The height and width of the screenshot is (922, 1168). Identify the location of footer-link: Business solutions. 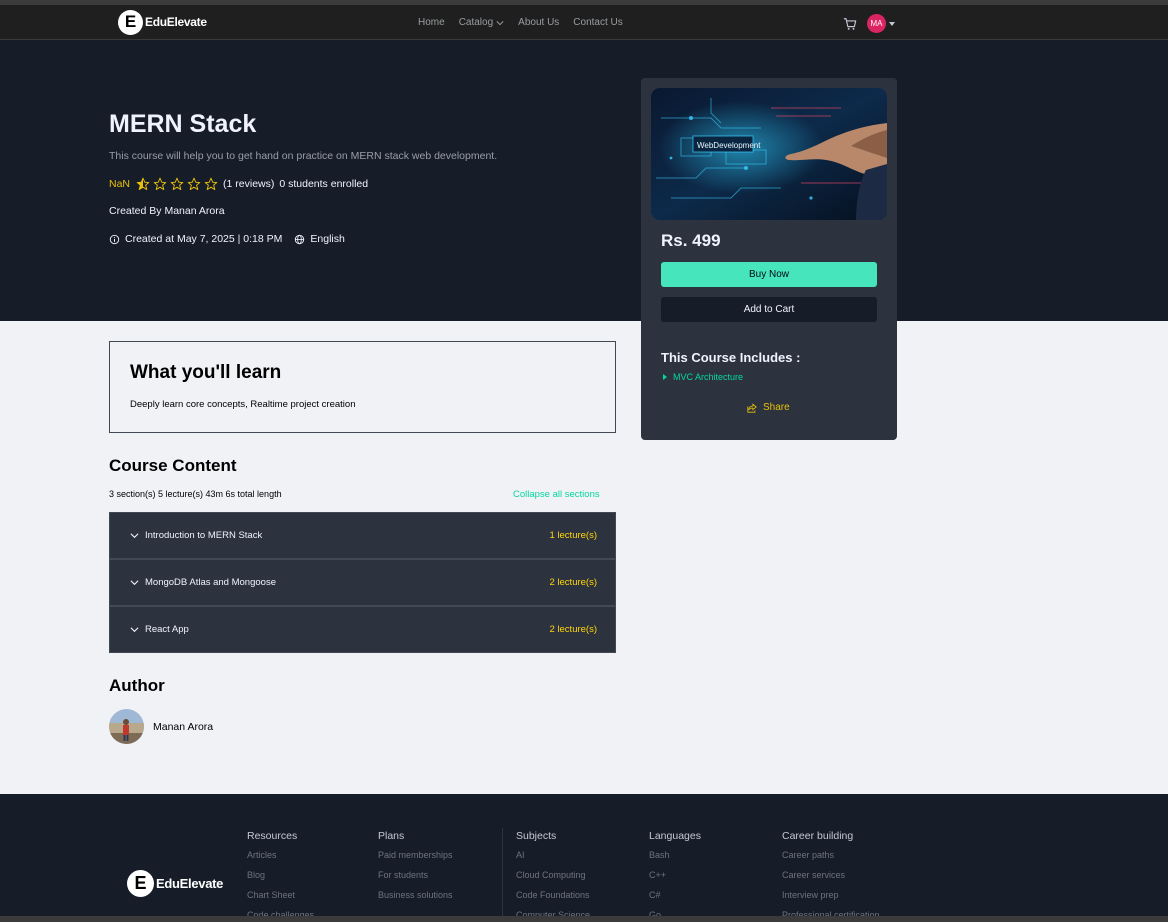
(415, 900).